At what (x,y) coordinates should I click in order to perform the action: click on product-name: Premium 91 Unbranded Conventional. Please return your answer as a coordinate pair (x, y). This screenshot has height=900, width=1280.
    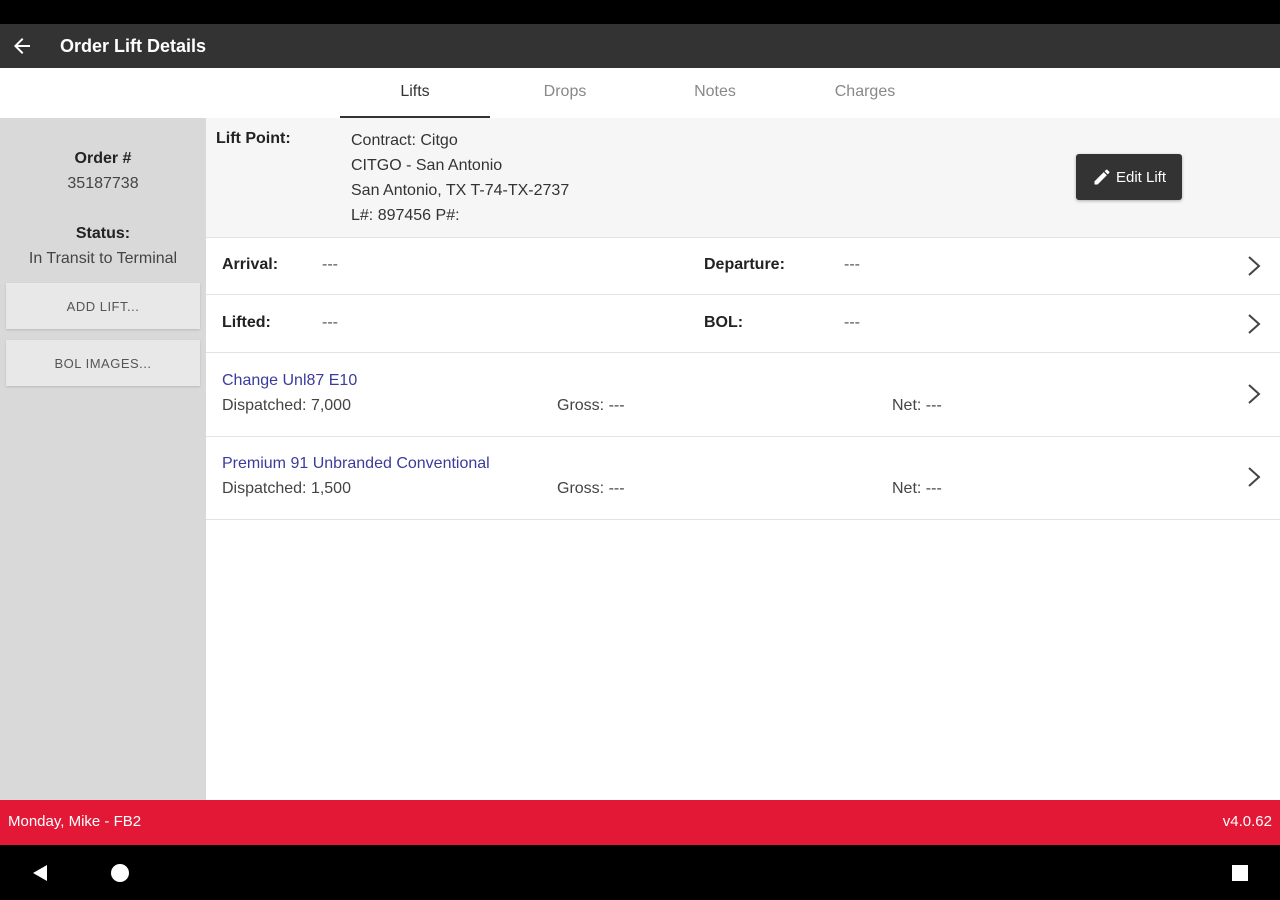
    Looking at the image, I should click on (356, 463).